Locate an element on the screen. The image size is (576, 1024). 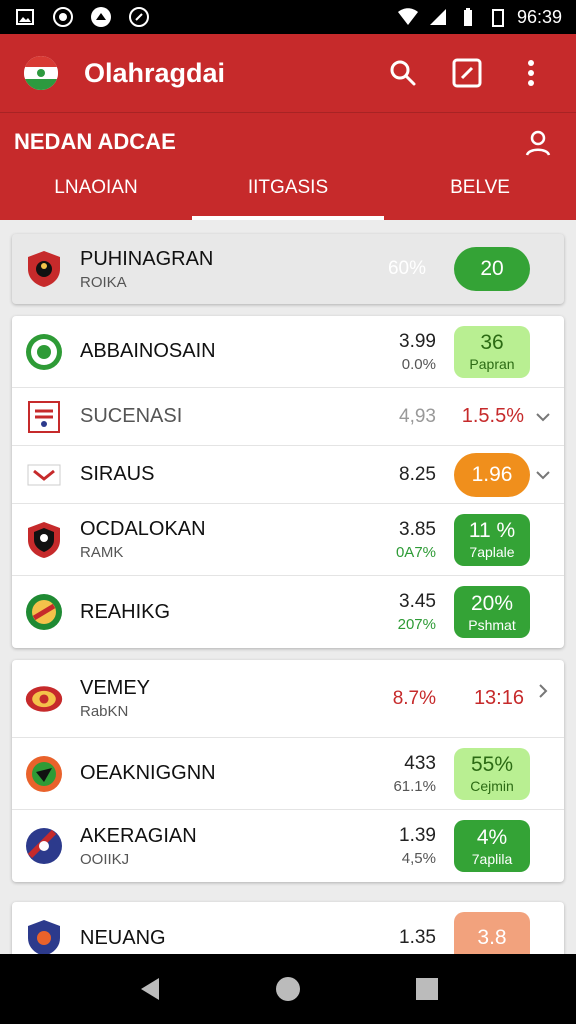
league-card: NEUANG 1.35 3.8 is located at coordinates (288, 928).